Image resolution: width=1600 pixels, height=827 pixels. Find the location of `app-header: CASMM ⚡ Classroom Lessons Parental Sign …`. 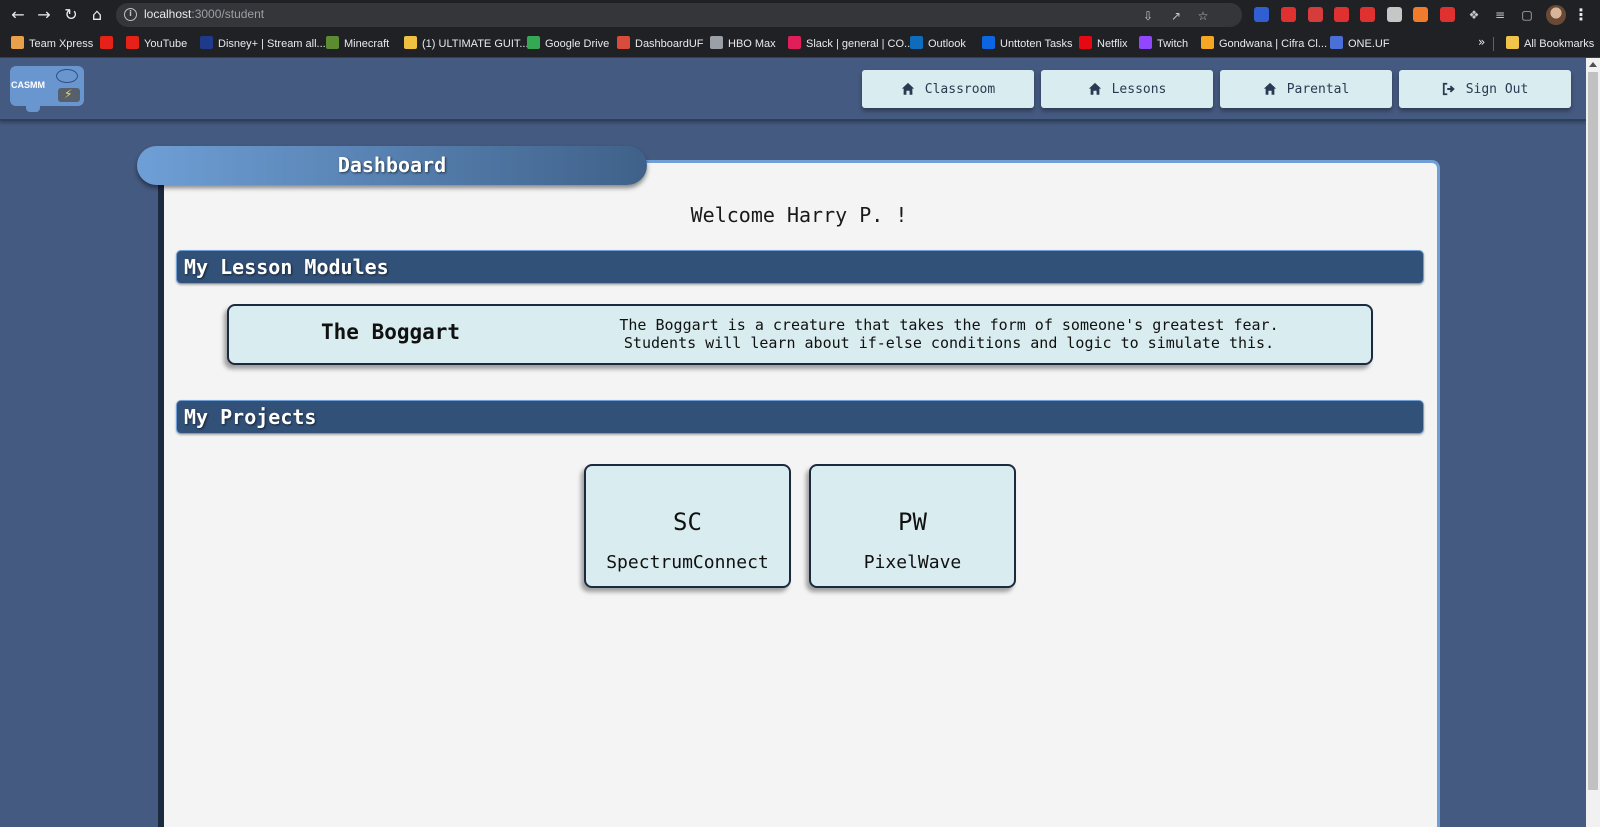

app-header: CASMM ⚡ Classroom Lessons Parental Sign … is located at coordinates (793, 89).